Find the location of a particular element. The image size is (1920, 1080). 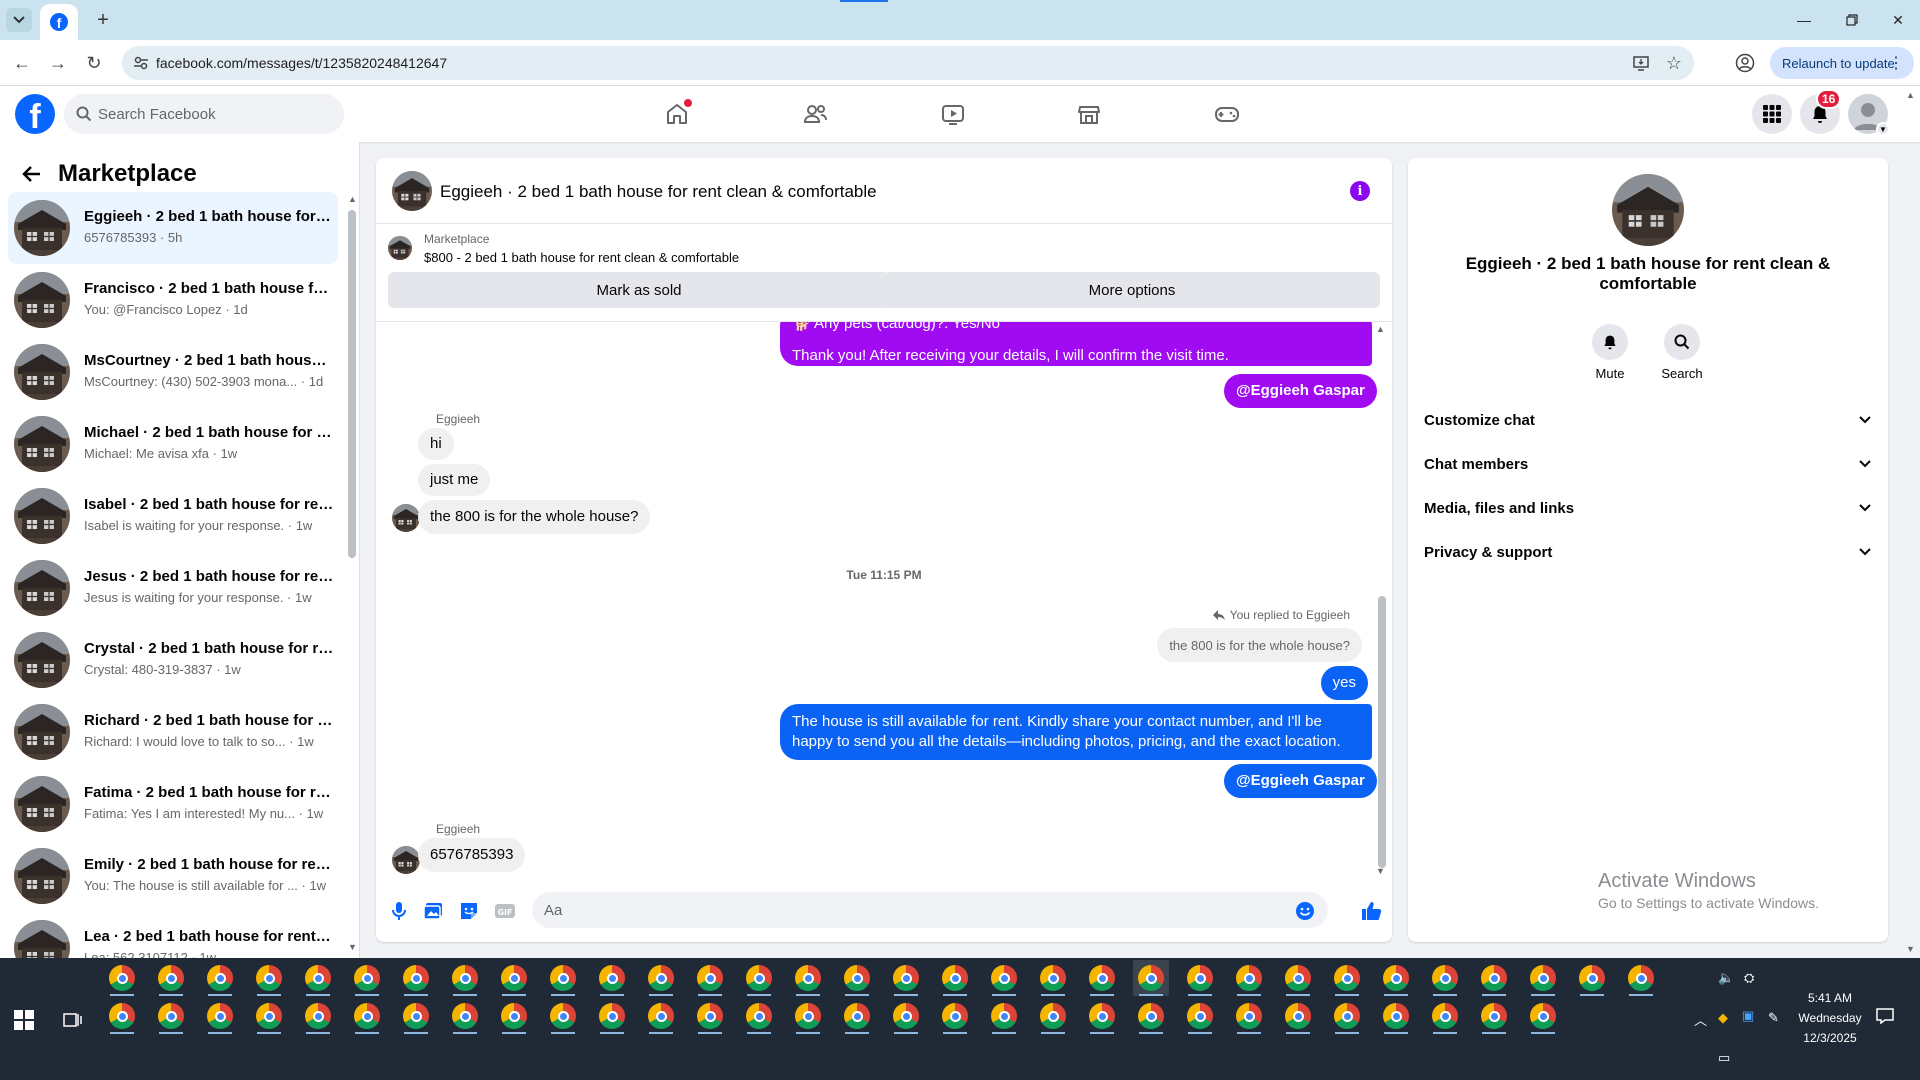

chat-avatar is located at coordinates (412, 191).